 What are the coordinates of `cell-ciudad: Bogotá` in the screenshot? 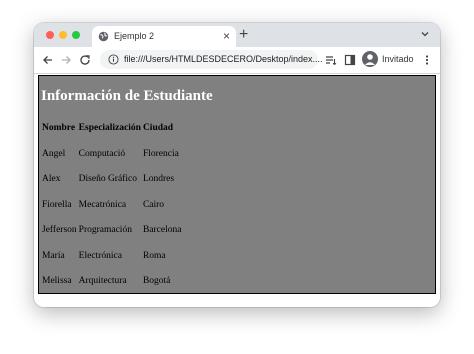 It's located at (156, 281).